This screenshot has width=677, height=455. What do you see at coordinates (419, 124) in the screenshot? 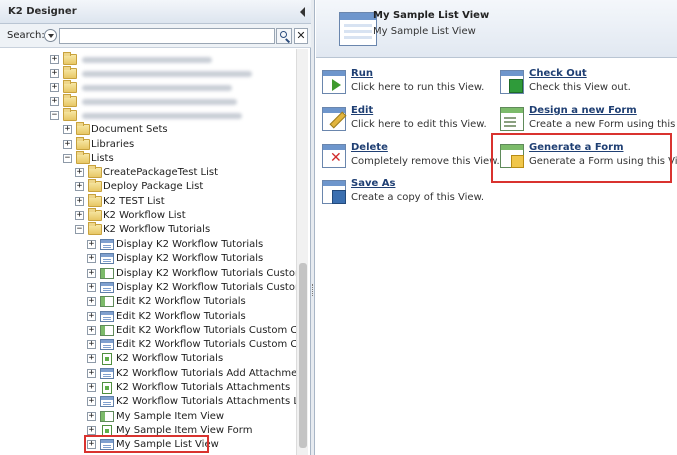
I see `edit-description: Click here to edit this View.` at bounding box center [419, 124].